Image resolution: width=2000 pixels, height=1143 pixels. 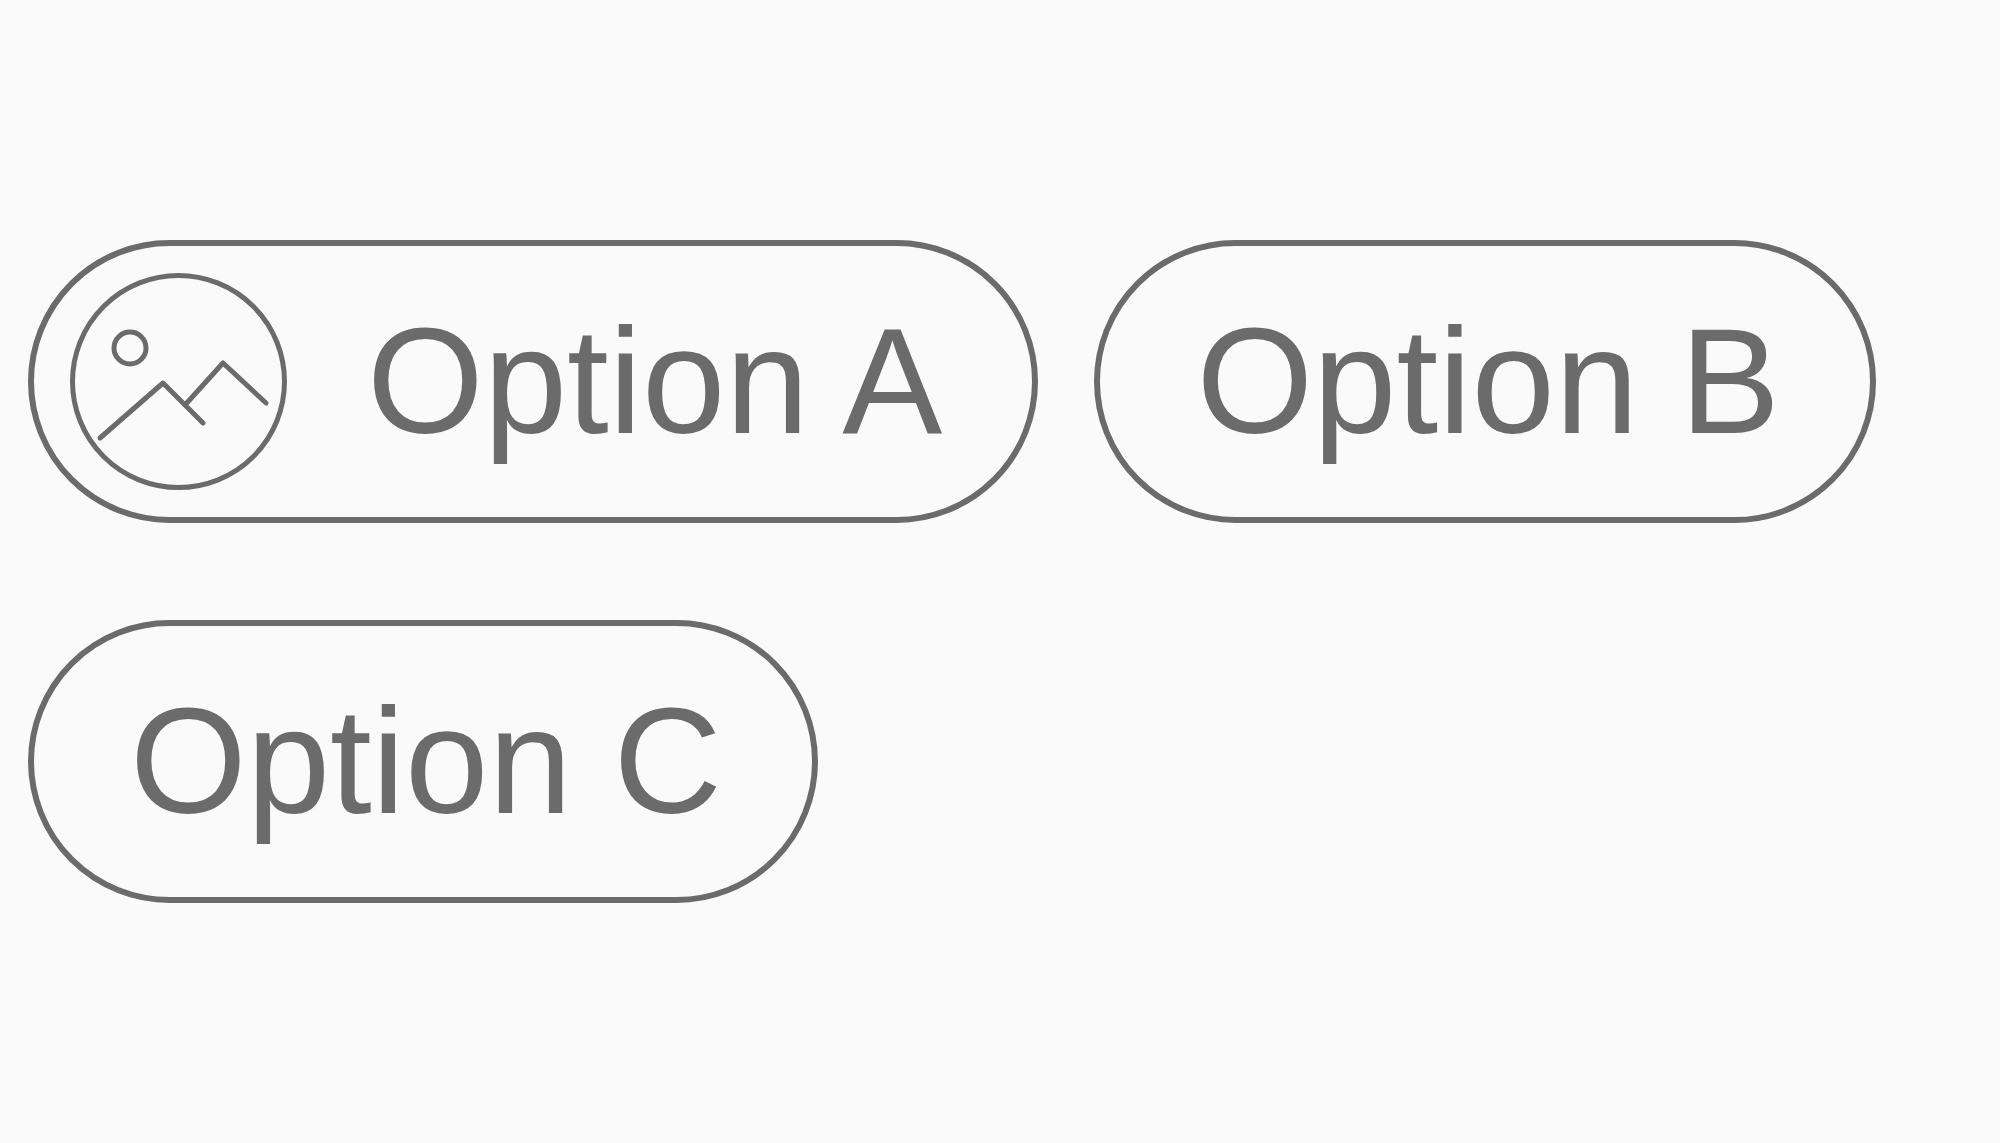 I want to click on option-chip: Option A, so click(x=533, y=381).